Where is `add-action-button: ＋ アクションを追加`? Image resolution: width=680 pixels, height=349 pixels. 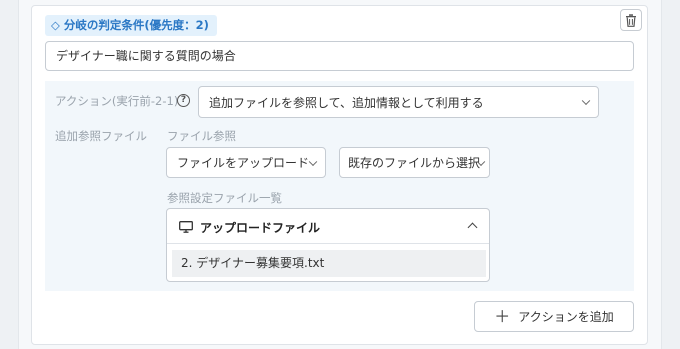 add-action-button: ＋ アクションを追加 is located at coordinates (554, 316).